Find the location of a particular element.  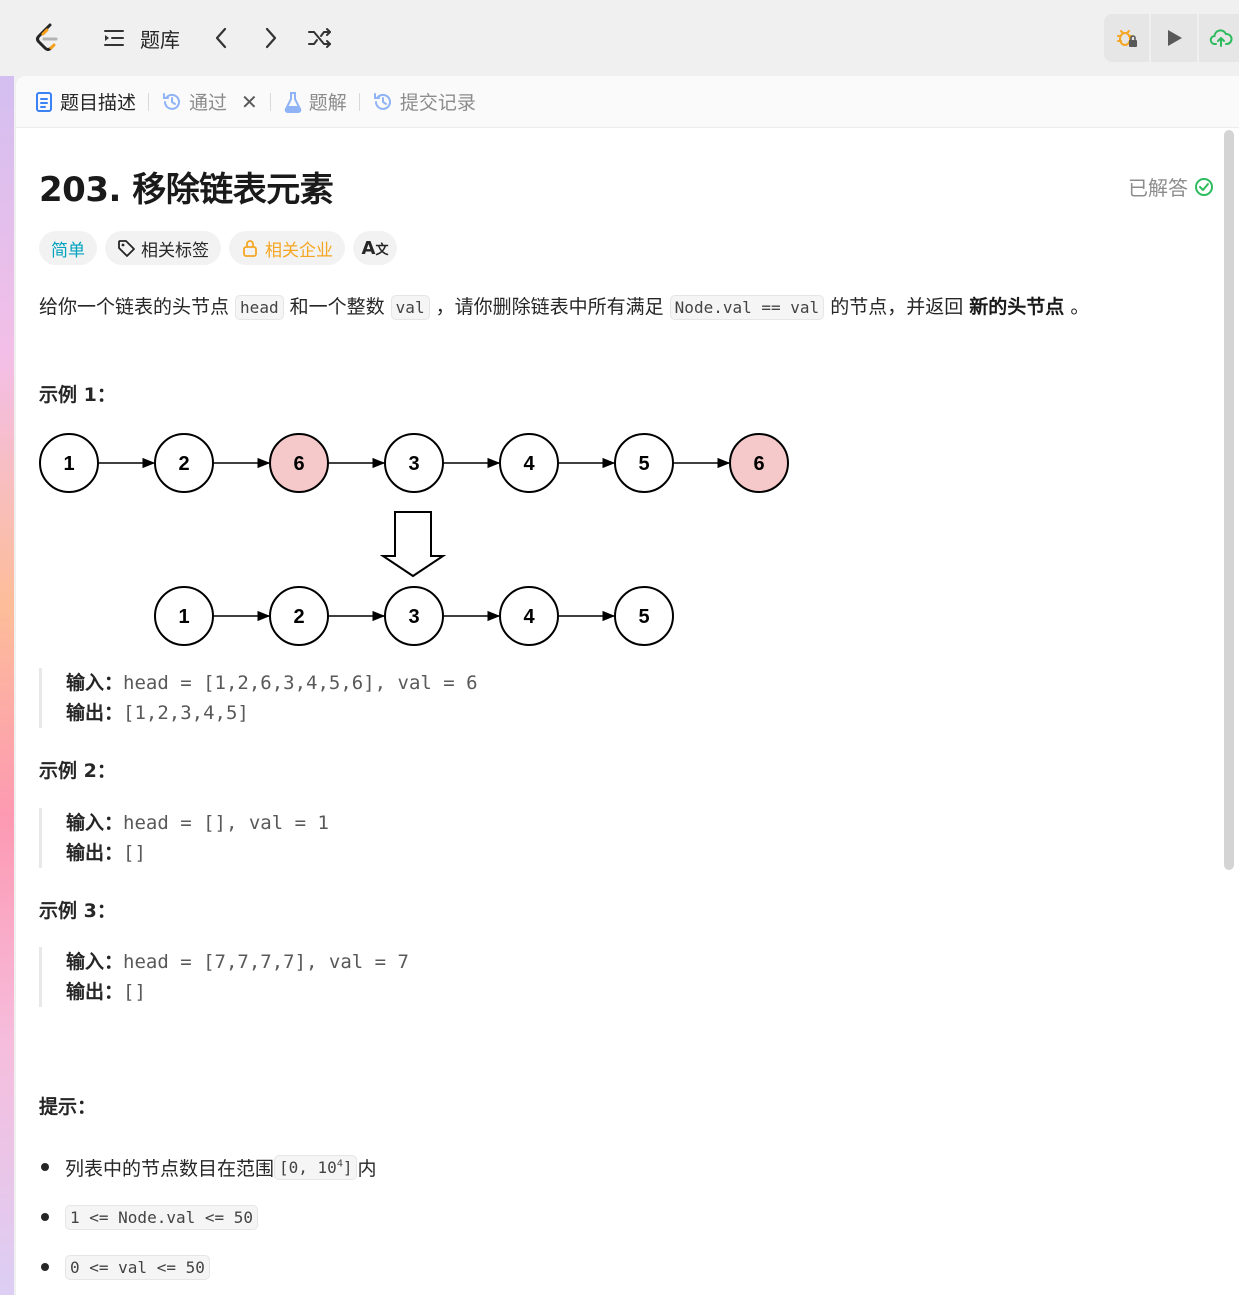

tab-label: 题解 is located at coordinates (327, 103).